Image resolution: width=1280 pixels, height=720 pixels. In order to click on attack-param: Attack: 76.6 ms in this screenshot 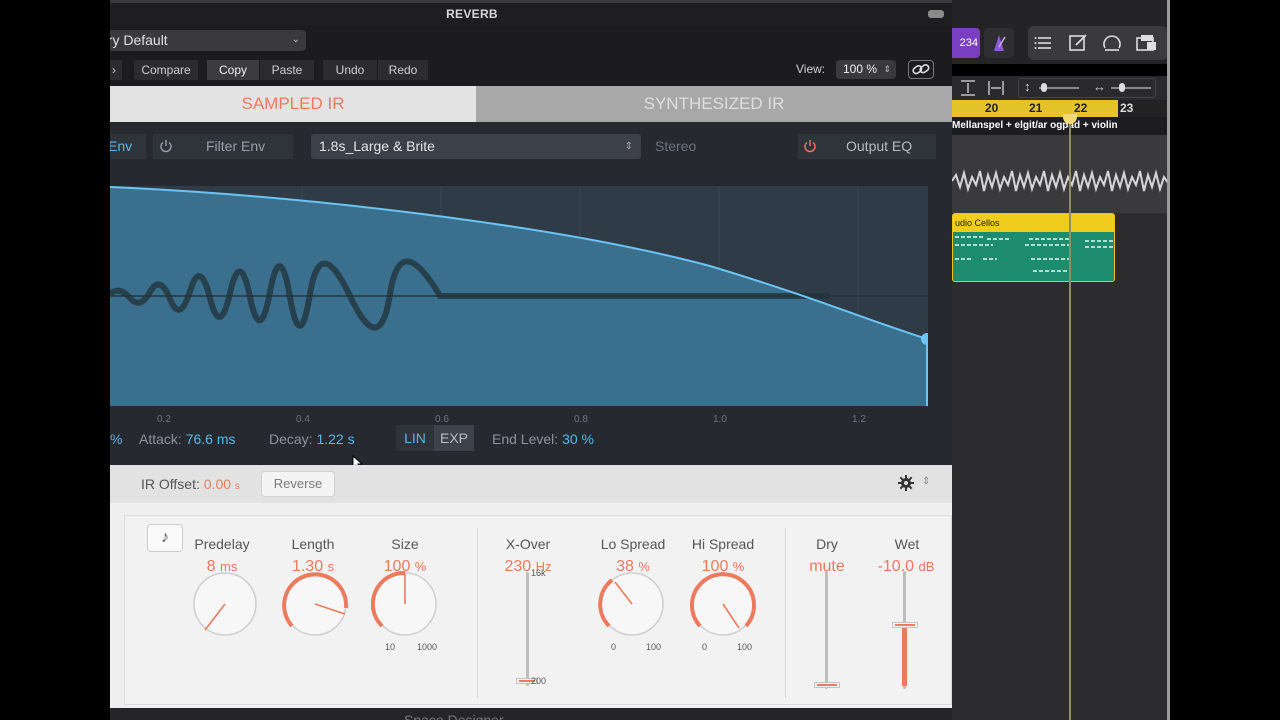, I will do `click(187, 439)`.